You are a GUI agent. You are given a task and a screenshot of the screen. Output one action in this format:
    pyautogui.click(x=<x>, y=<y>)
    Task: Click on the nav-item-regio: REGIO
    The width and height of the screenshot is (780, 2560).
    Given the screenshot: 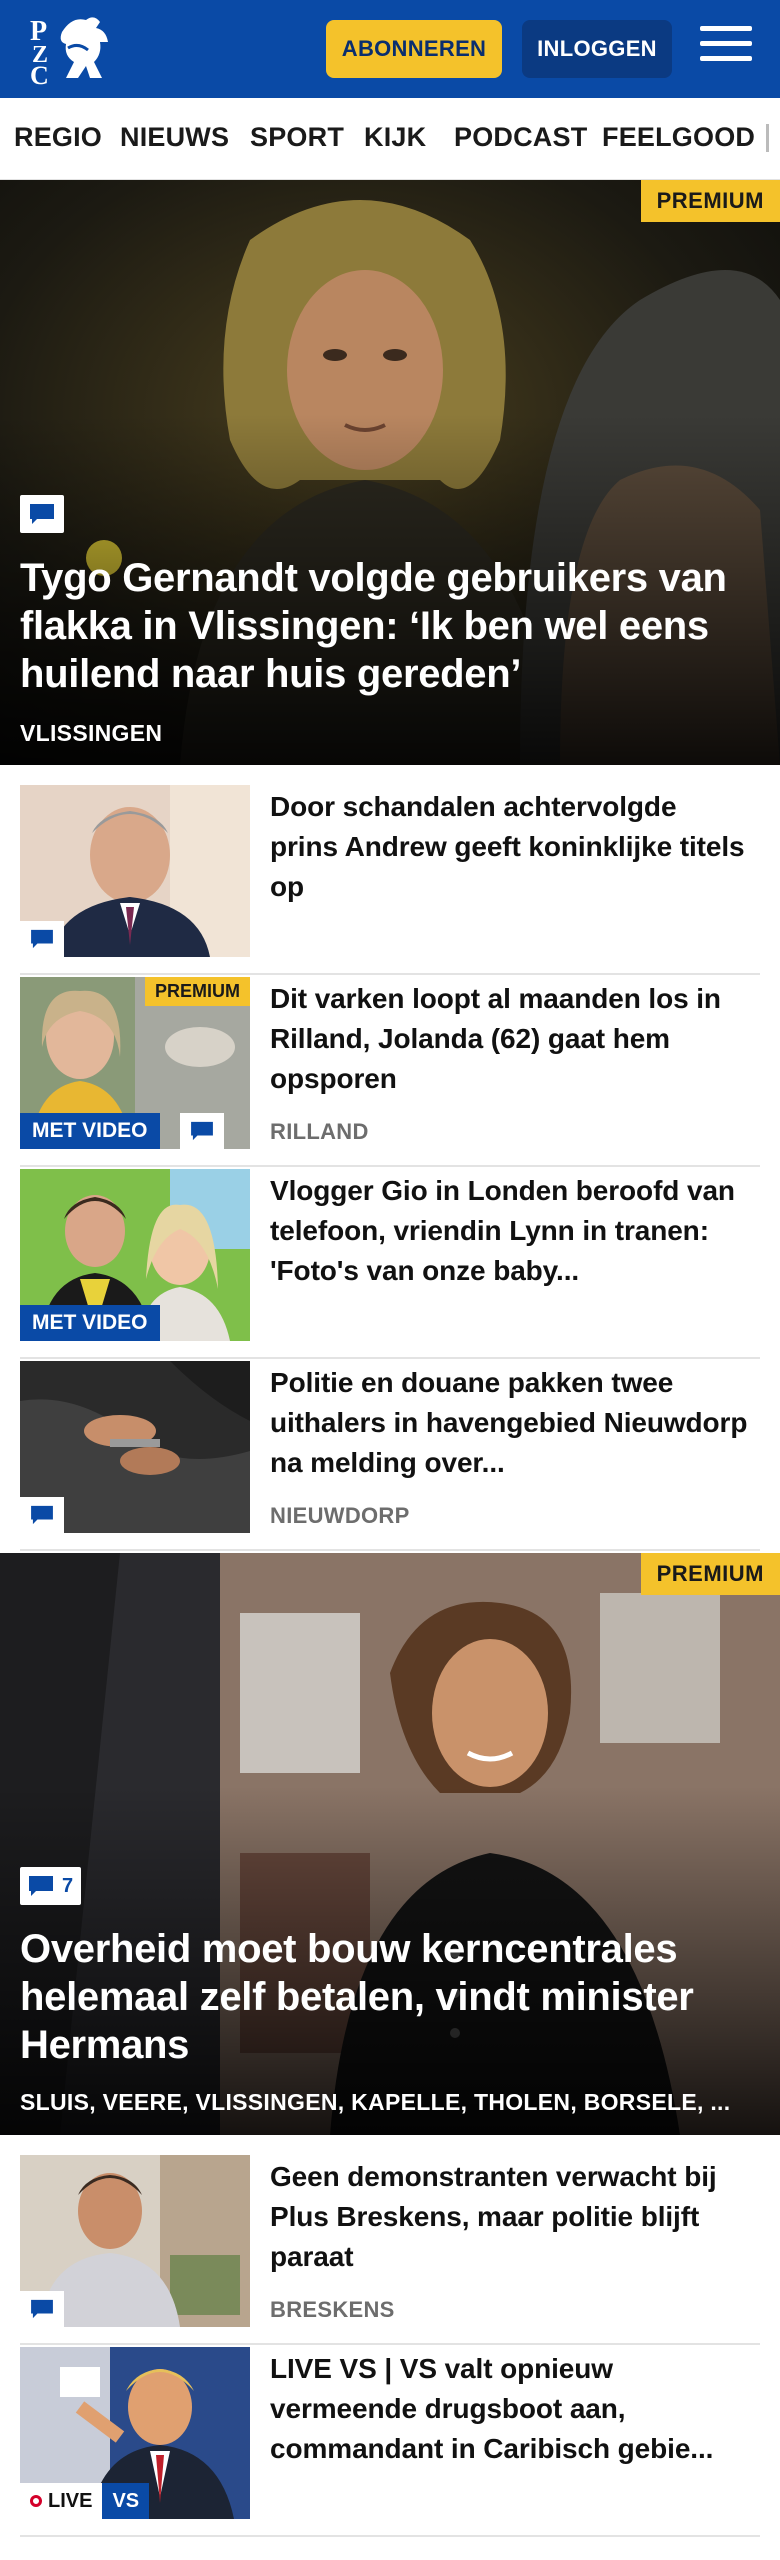 What is the action you would take?
    pyautogui.click(x=58, y=137)
    